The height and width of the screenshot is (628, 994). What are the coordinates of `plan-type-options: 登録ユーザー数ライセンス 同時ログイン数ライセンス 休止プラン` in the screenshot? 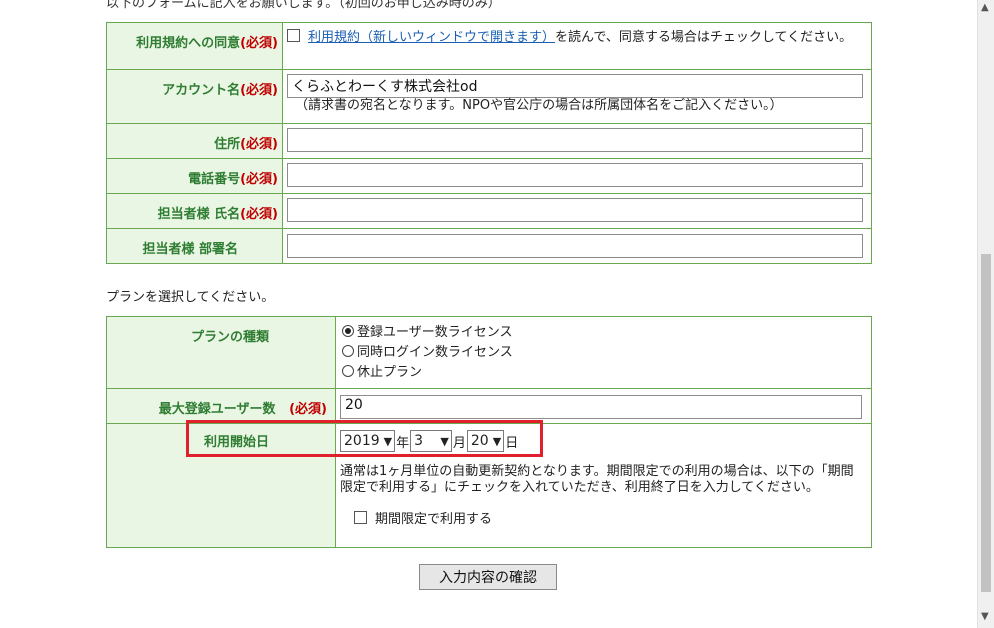 It's located at (603, 352).